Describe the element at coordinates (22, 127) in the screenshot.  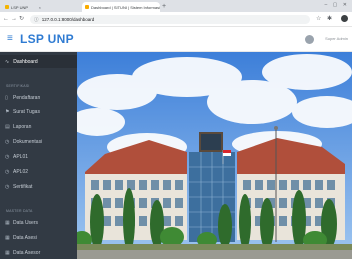
I see `sidebar-item-label: Laporan` at that location.